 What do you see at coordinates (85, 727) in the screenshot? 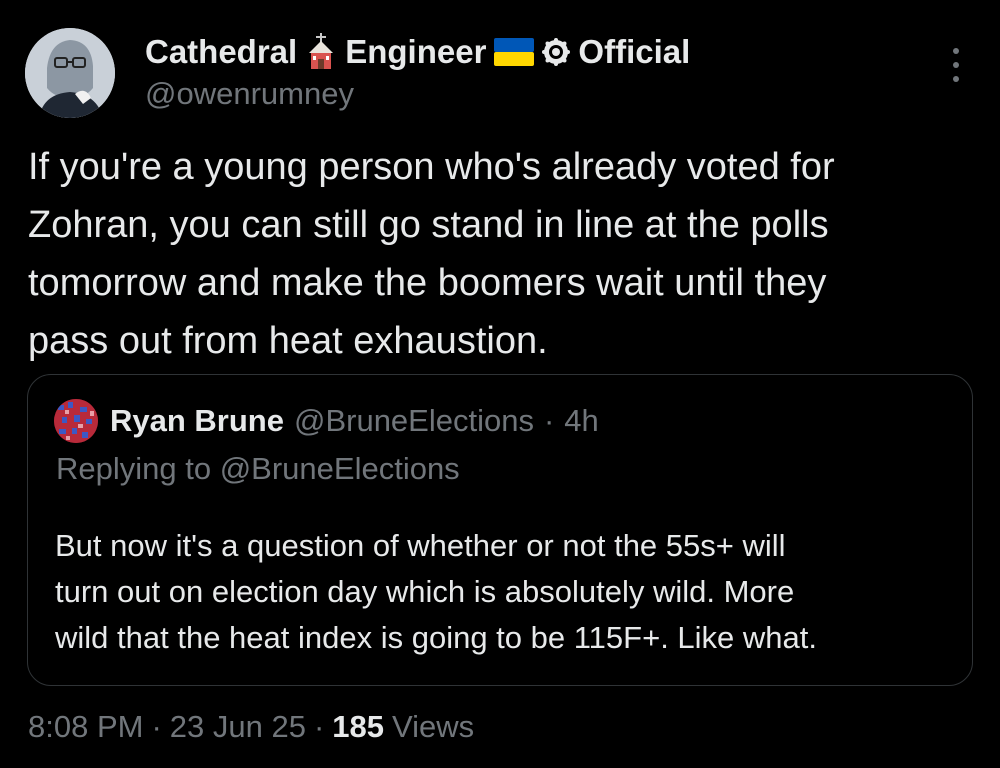
I see `tweet-time: 8:08 PM` at bounding box center [85, 727].